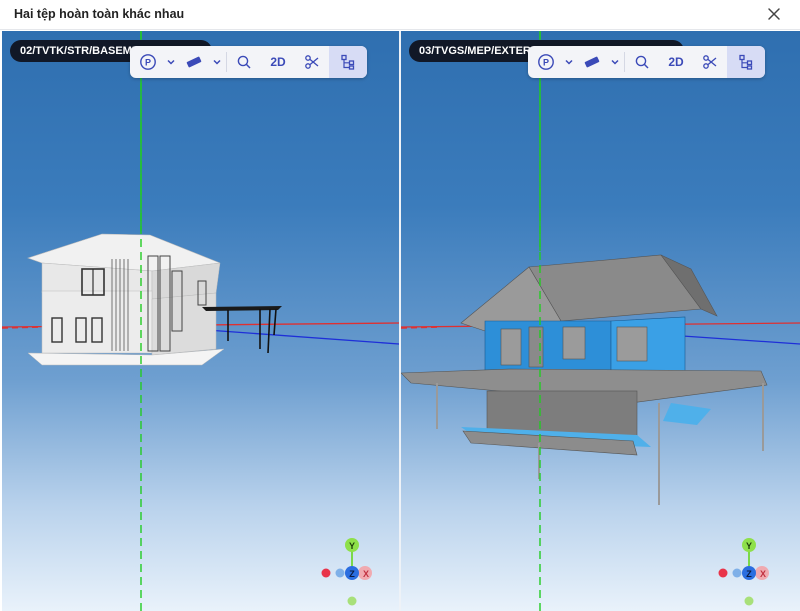  I want to click on dialog-title: Hai tệp hoàn toàn khác nhau, so click(99, 14).